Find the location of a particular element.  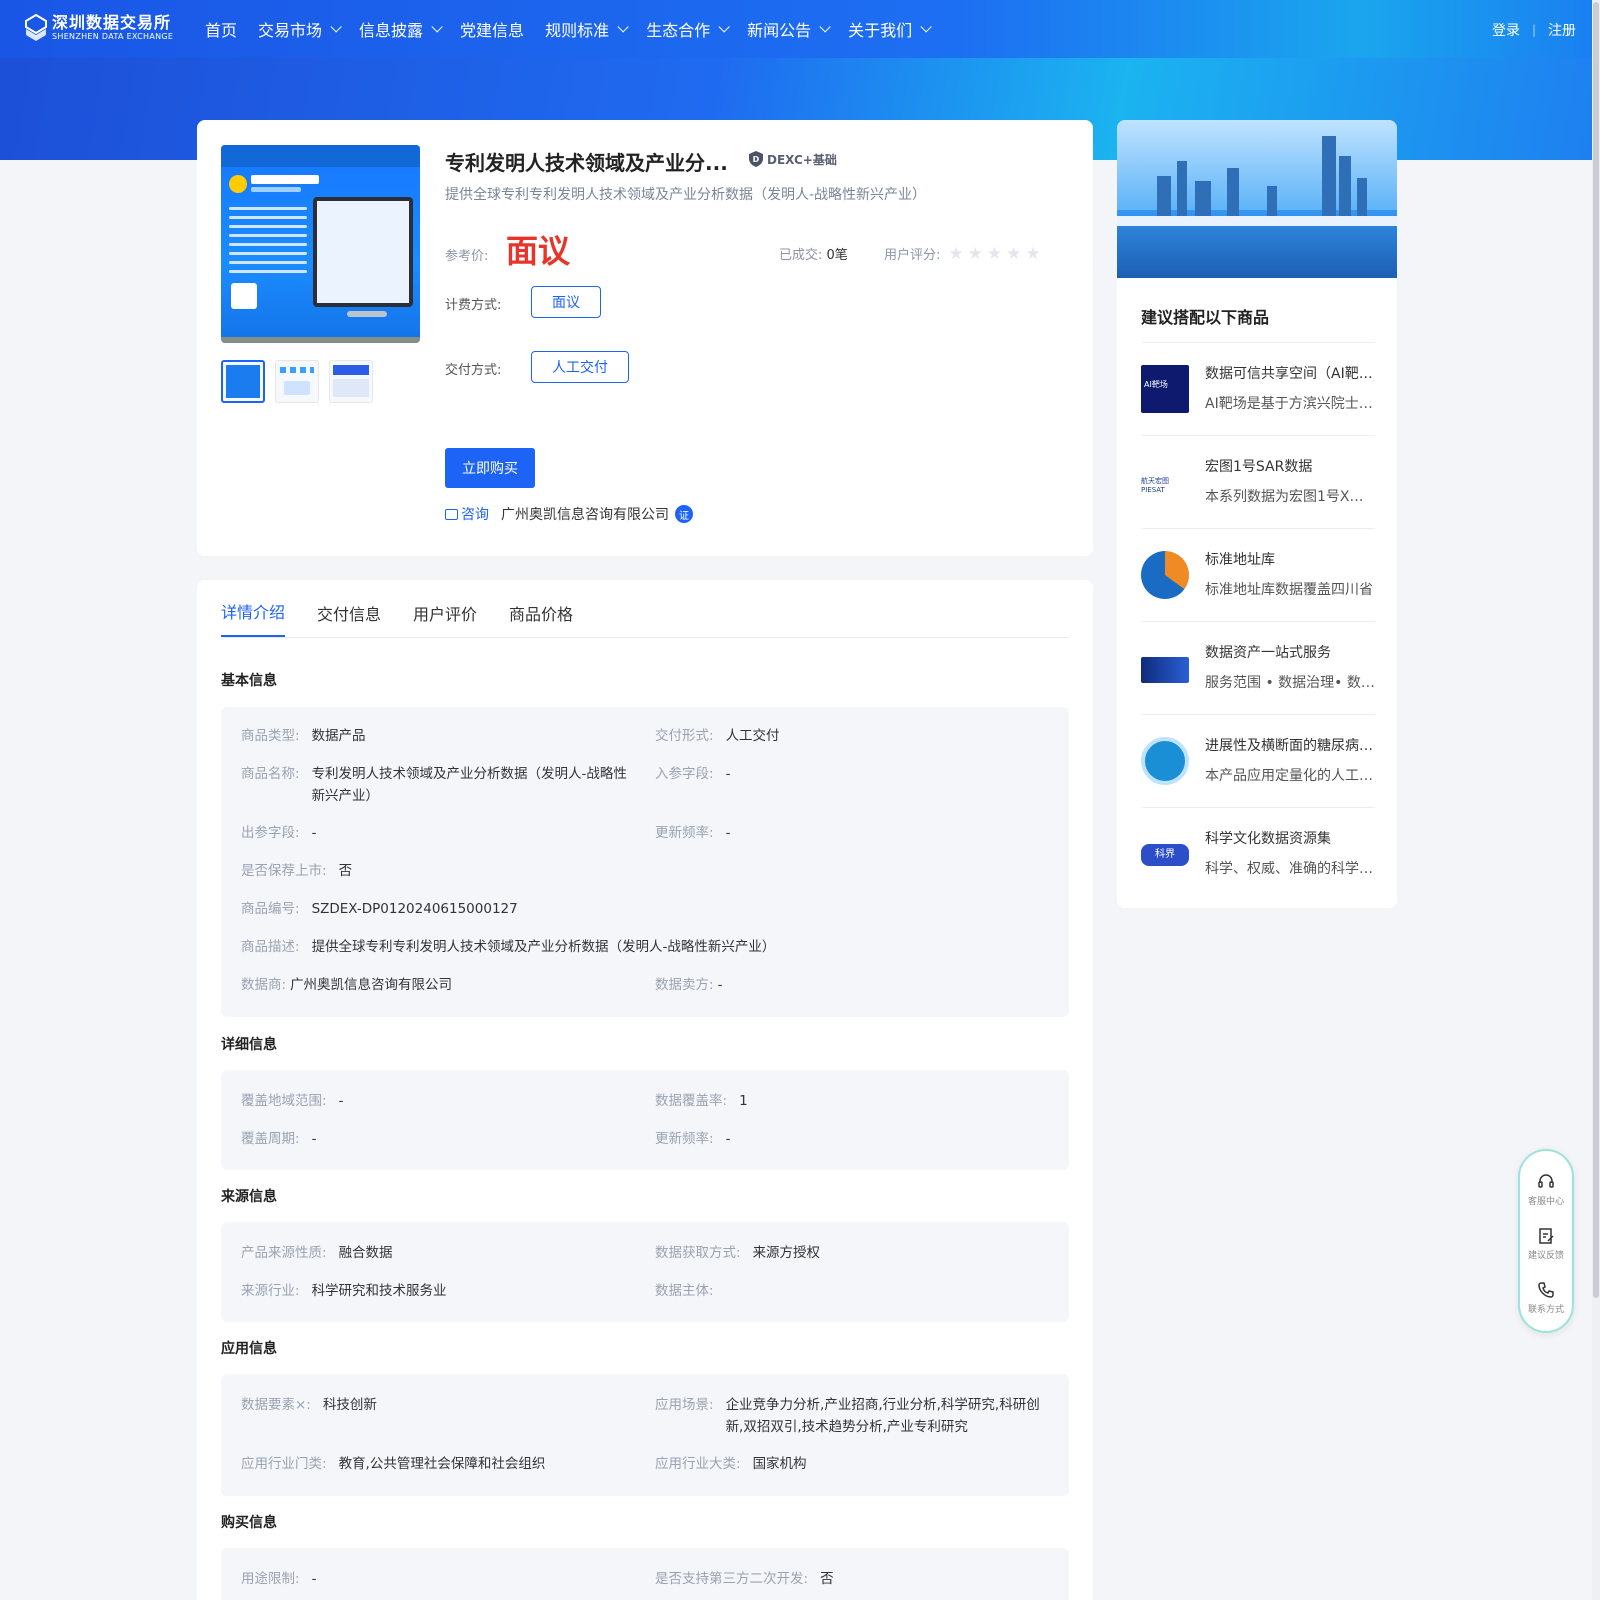

thumbnail-strip is located at coordinates (302, 381).